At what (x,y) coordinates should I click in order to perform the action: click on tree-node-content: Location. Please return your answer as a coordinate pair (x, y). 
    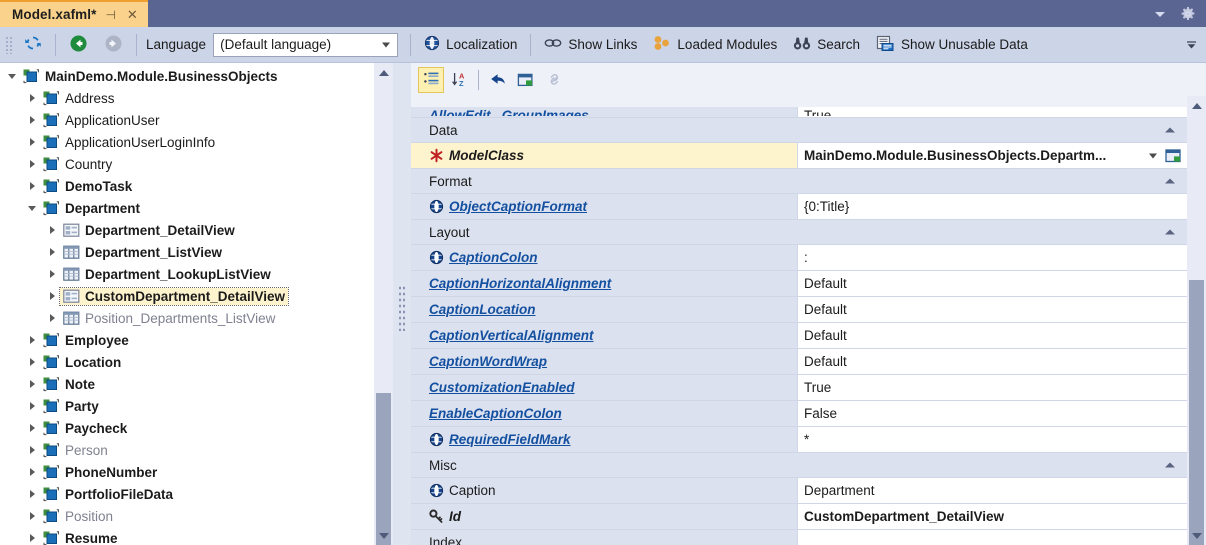
    Looking at the image, I should click on (82, 362).